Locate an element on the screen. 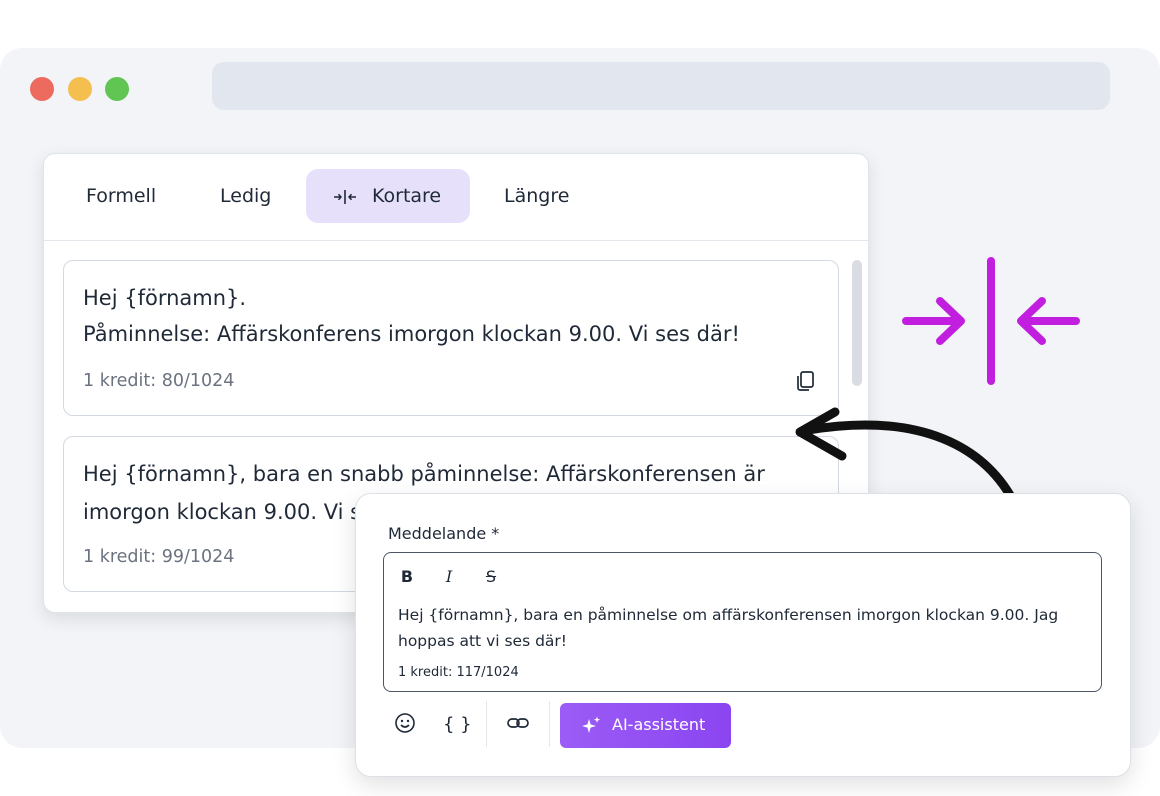  address-bar is located at coordinates (661, 86).